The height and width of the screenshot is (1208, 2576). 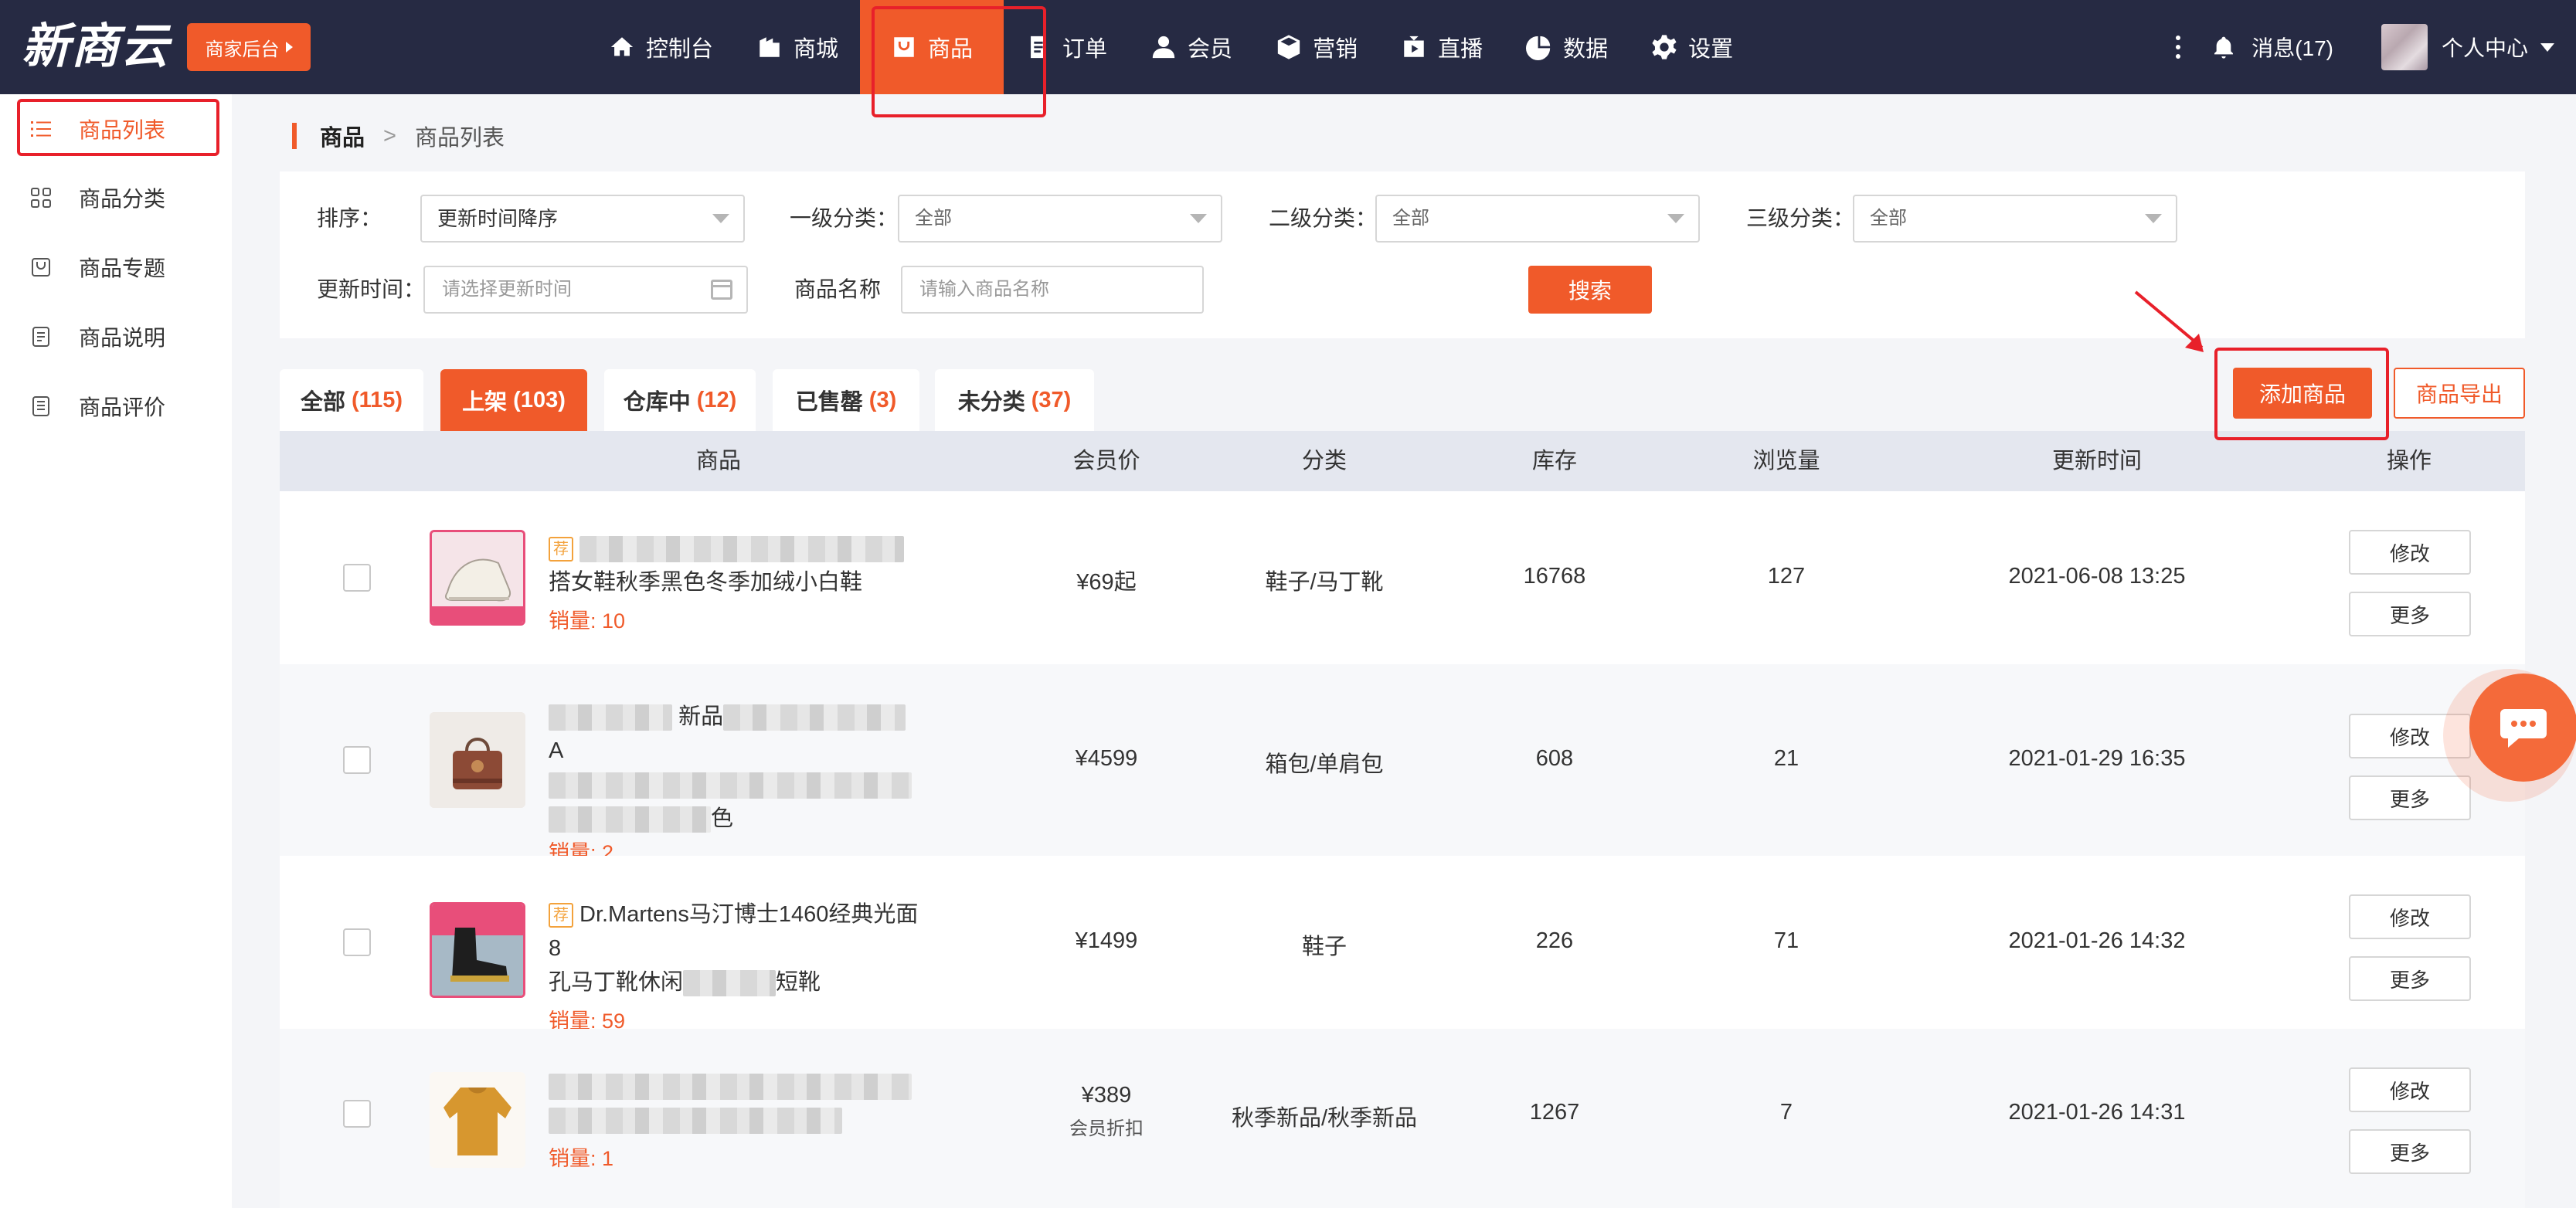 What do you see at coordinates (116, 198) in the screenshot?
I see `sidebar-item-goods-category: 商品分类` at bounding box center [116, 198].